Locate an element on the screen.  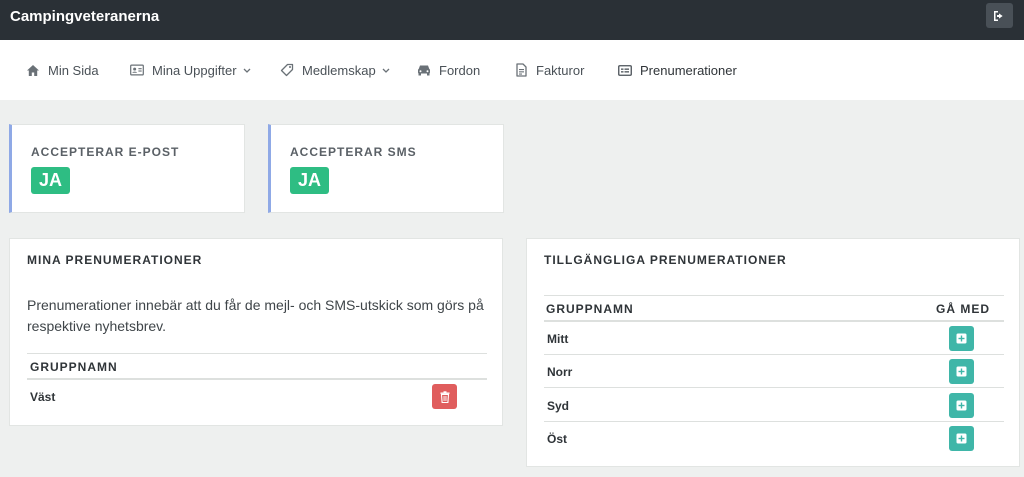
nav-label: Prenumerationer is located at coordinates (688, 70).